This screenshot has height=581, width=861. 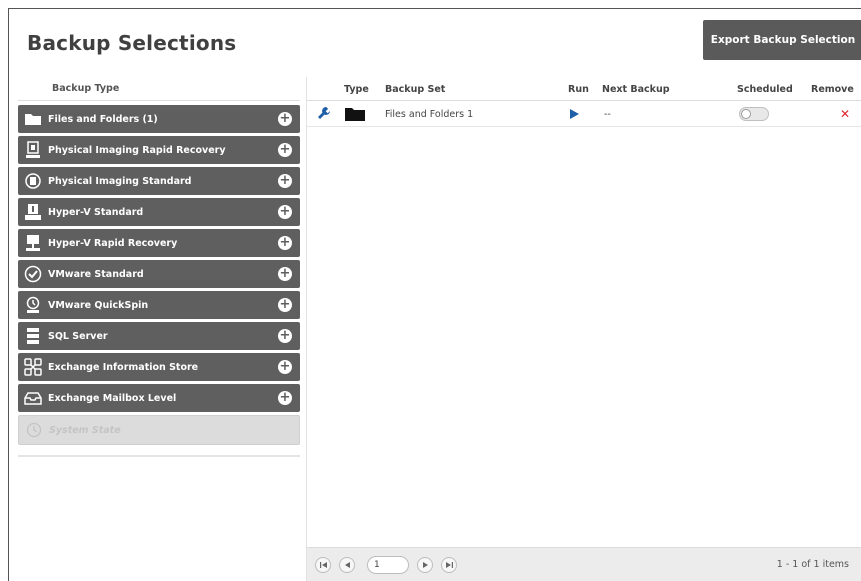 I want to click on mailbox-icon, so click(x=33, y=398).